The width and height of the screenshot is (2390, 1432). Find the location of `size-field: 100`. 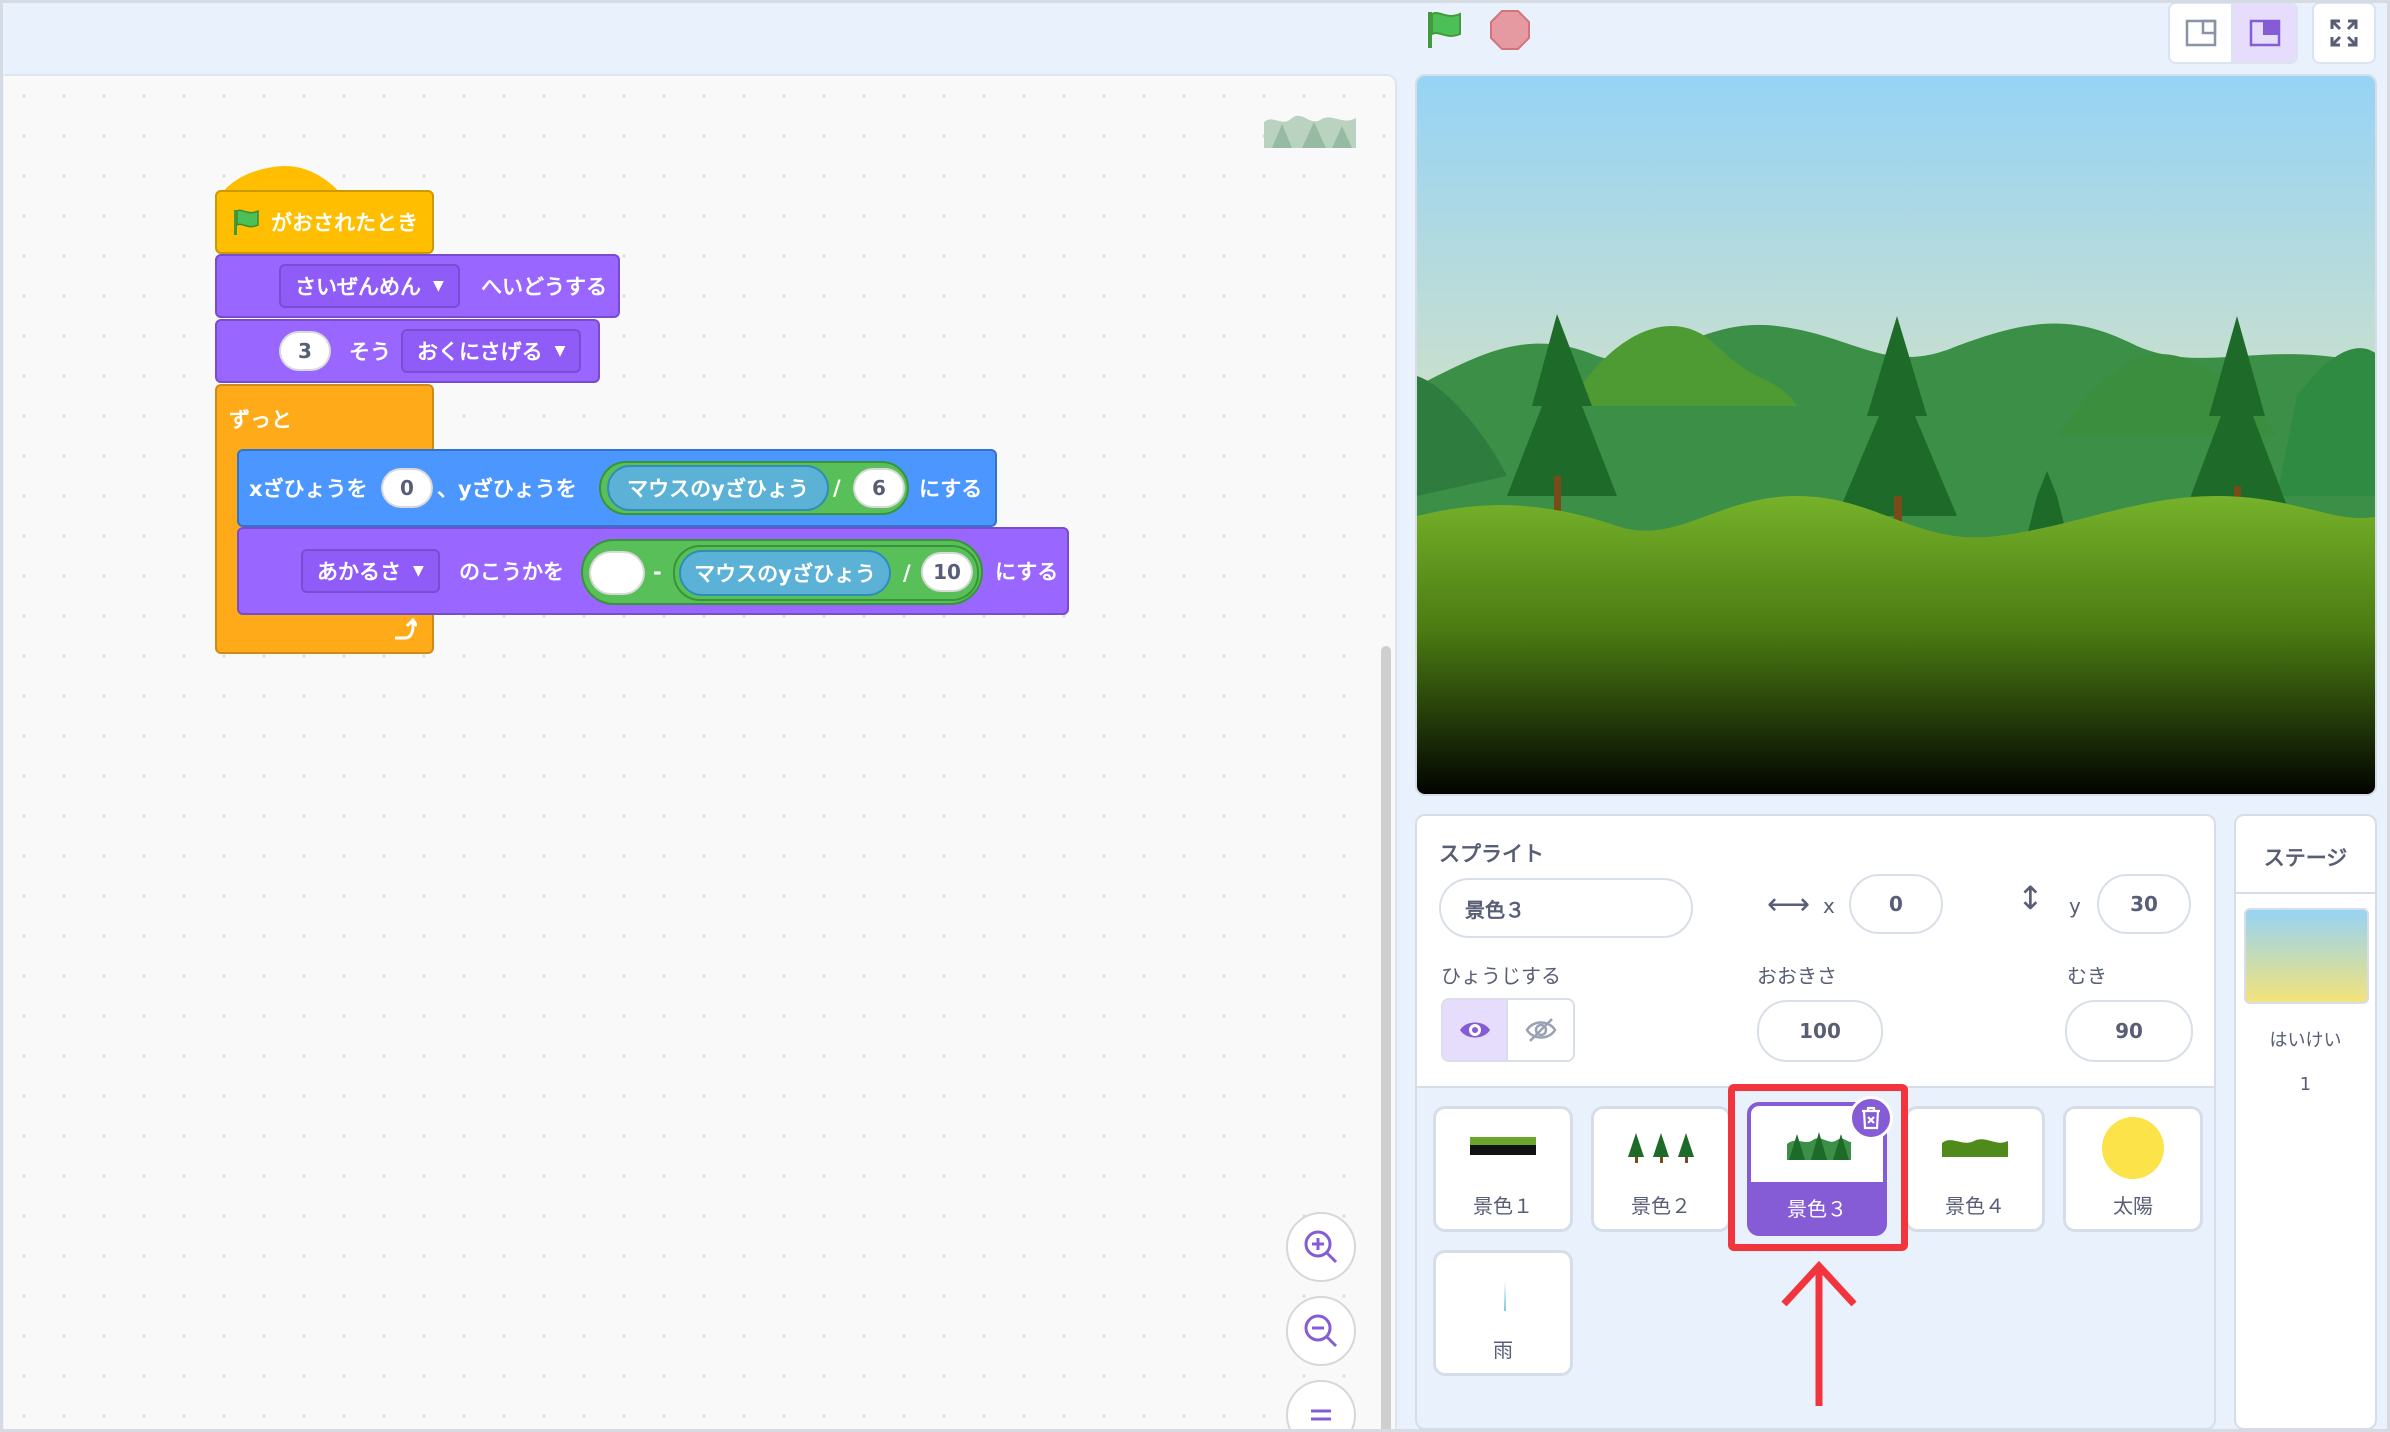

size-field: 100 is located at coordinates (1820, 1031).